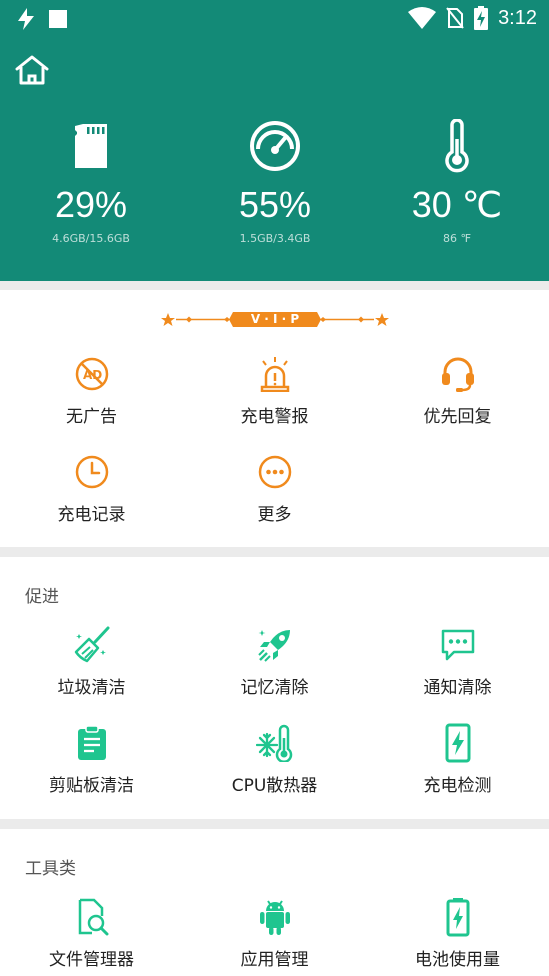 The image size is (549, 976). I want to click on speedometer-icon, so click(275, 146).